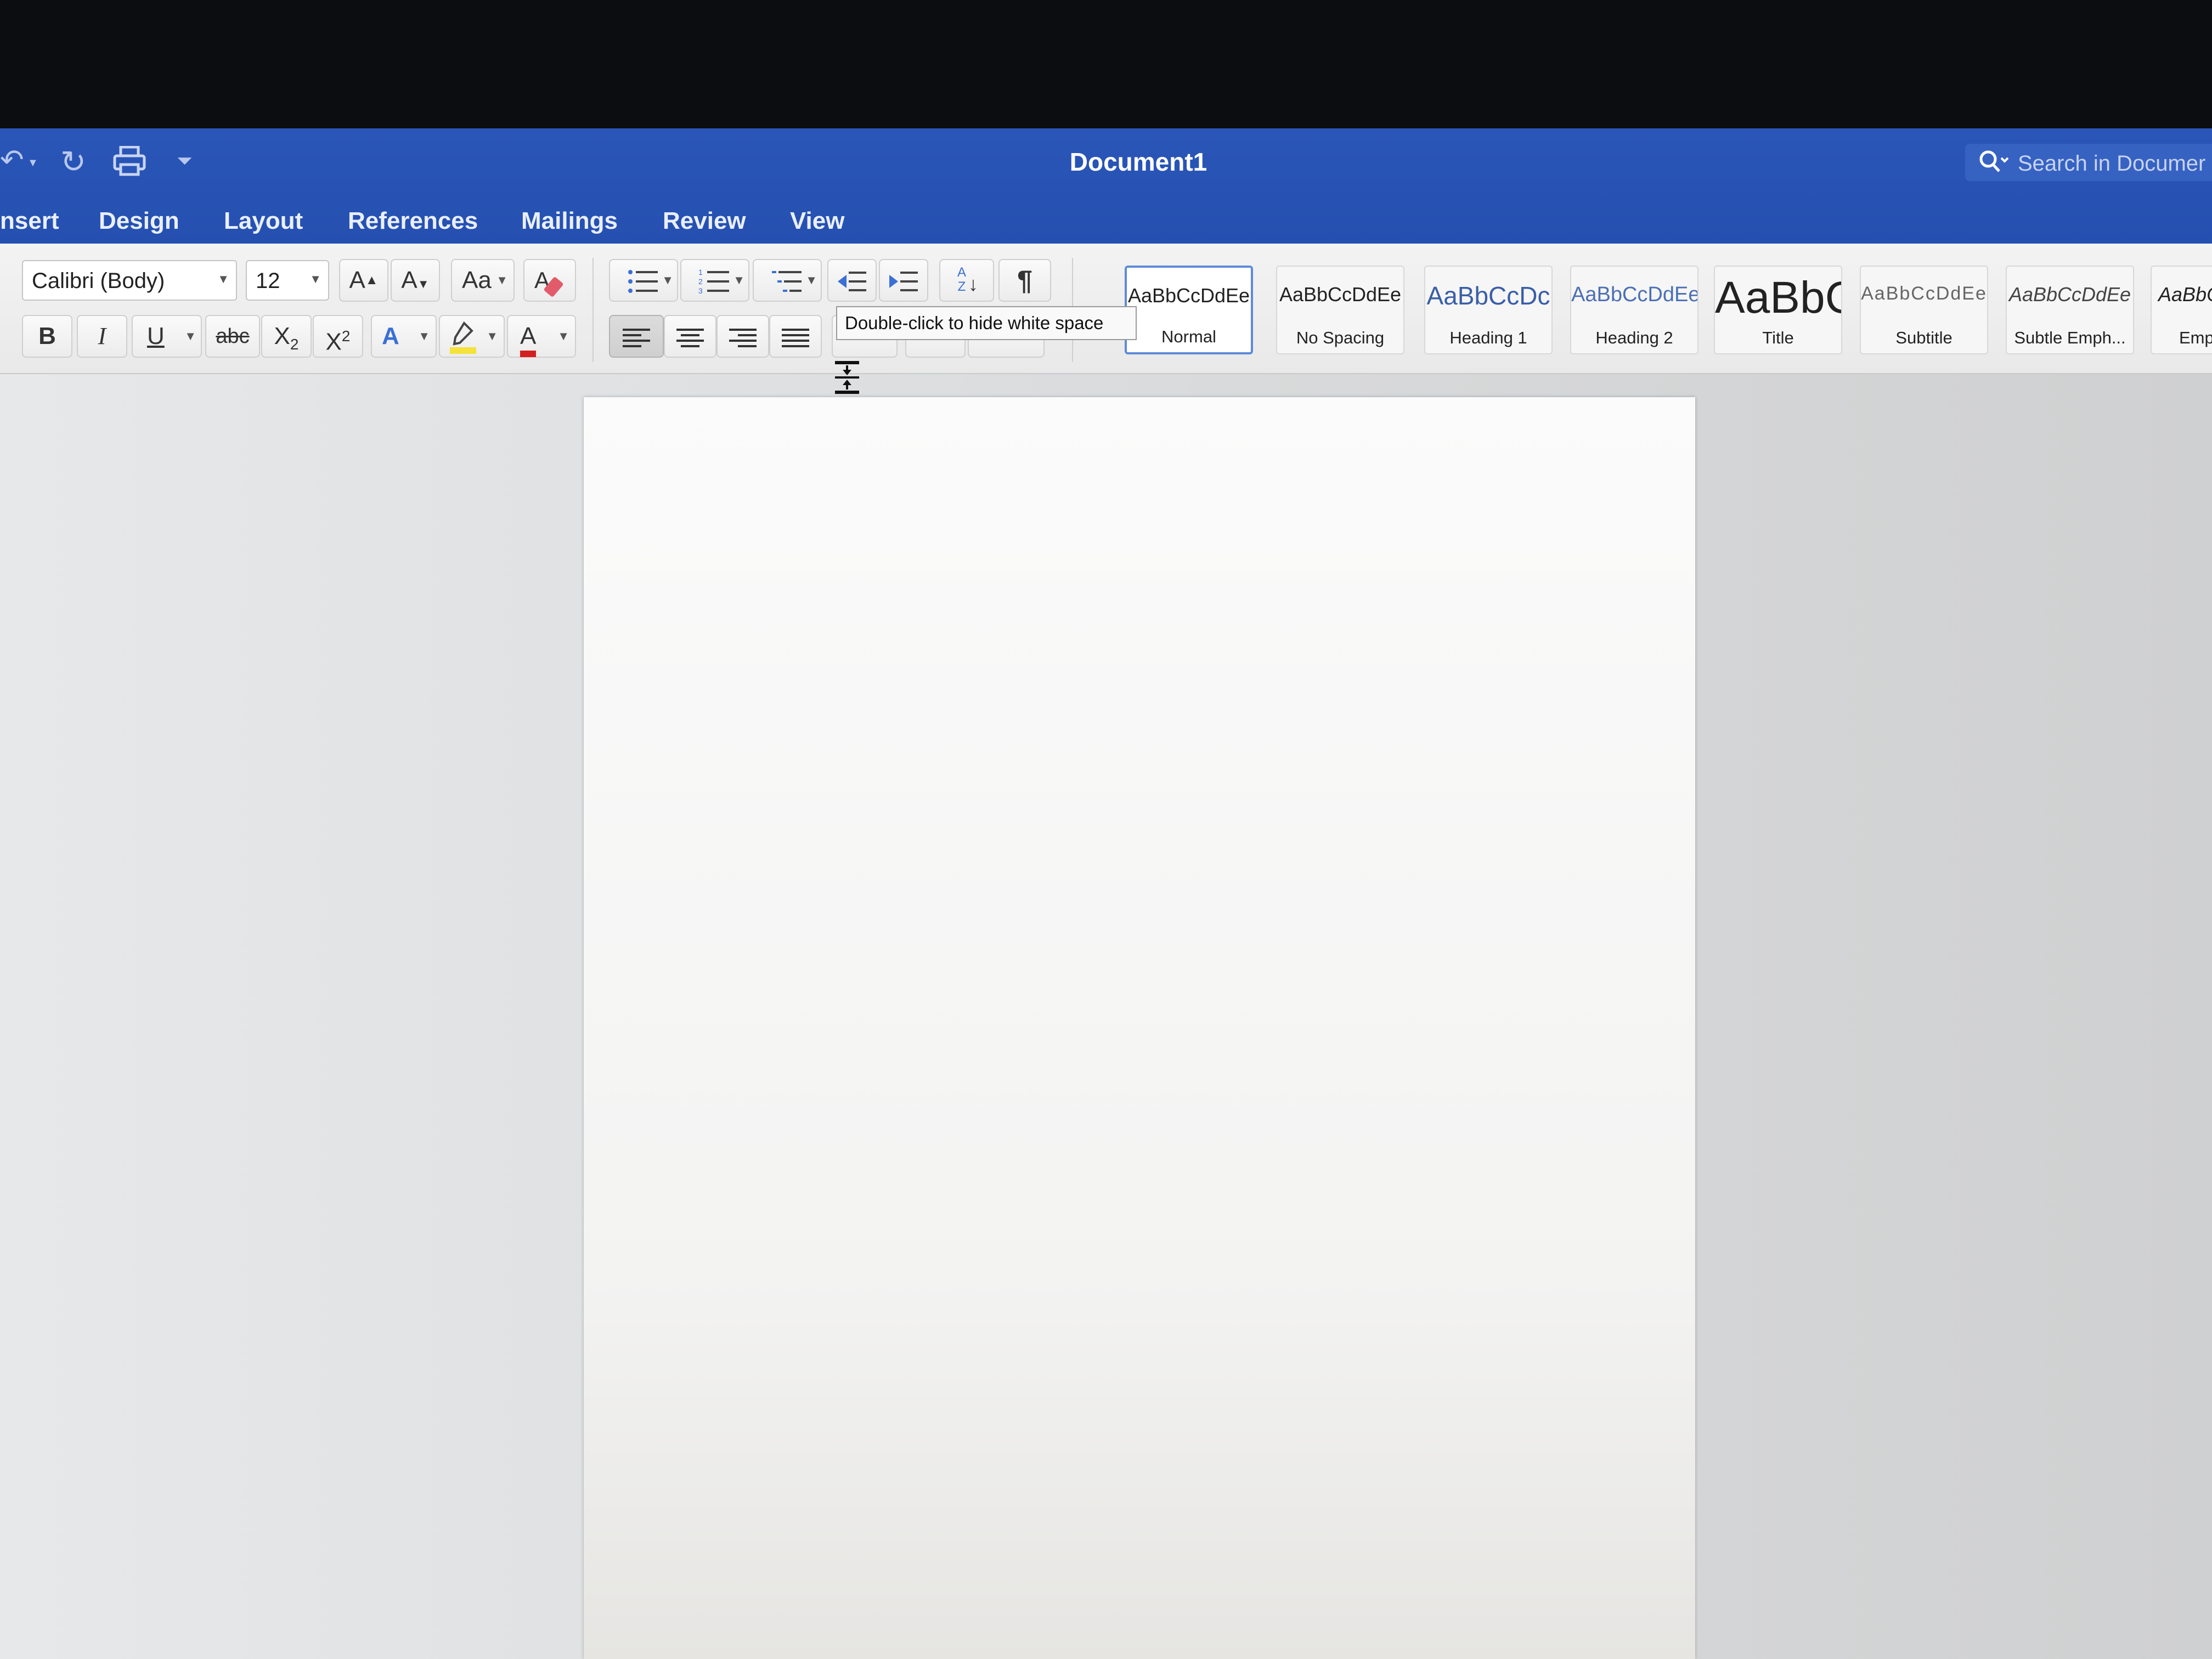  Describe the element at coordinates (986, 323) in the screenshot. I see `tooltip: Double-click to hide white space` at that location.